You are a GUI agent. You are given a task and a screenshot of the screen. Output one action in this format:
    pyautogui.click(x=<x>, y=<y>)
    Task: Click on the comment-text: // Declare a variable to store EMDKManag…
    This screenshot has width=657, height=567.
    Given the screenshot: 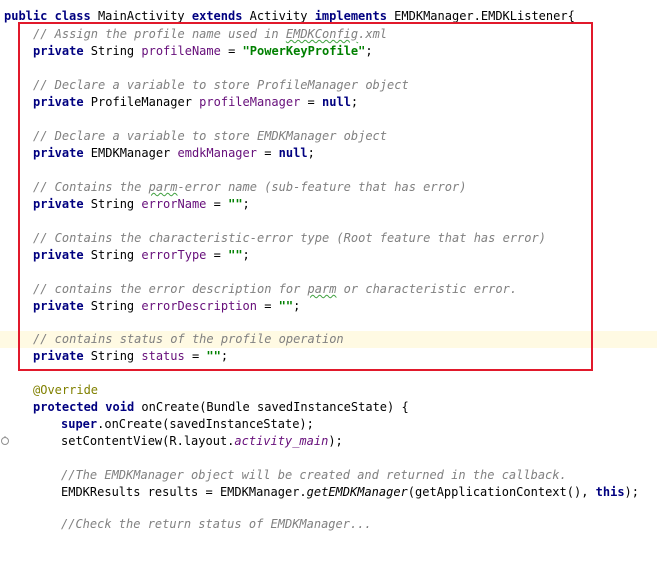 What is the action you would take?
    pyautogui.click(x=210, y=136)
    